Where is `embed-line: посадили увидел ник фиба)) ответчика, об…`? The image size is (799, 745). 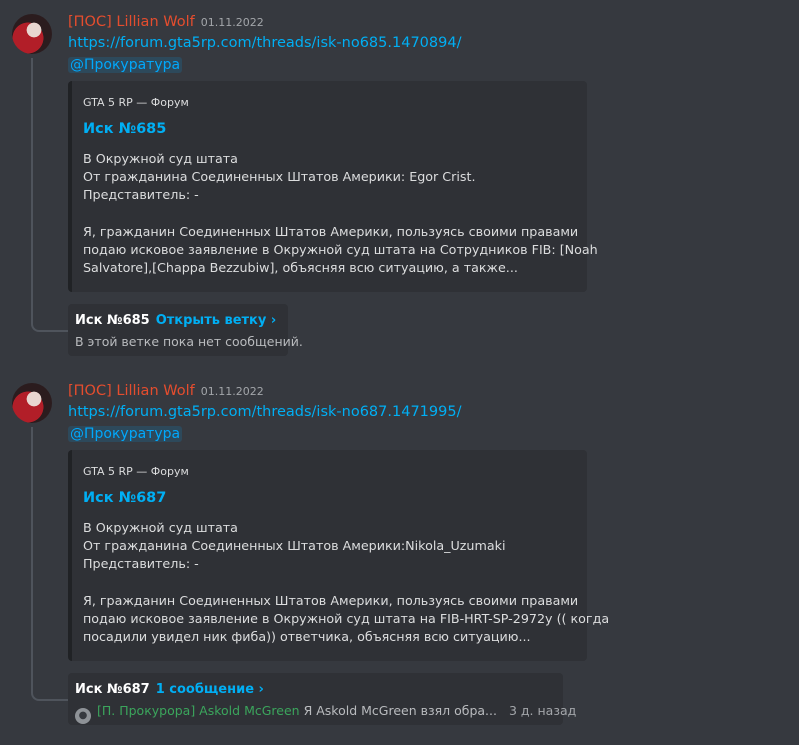
embed-line: посадили увидел ник фиба)) ответчика, об… is located at coordinates (307, 637).